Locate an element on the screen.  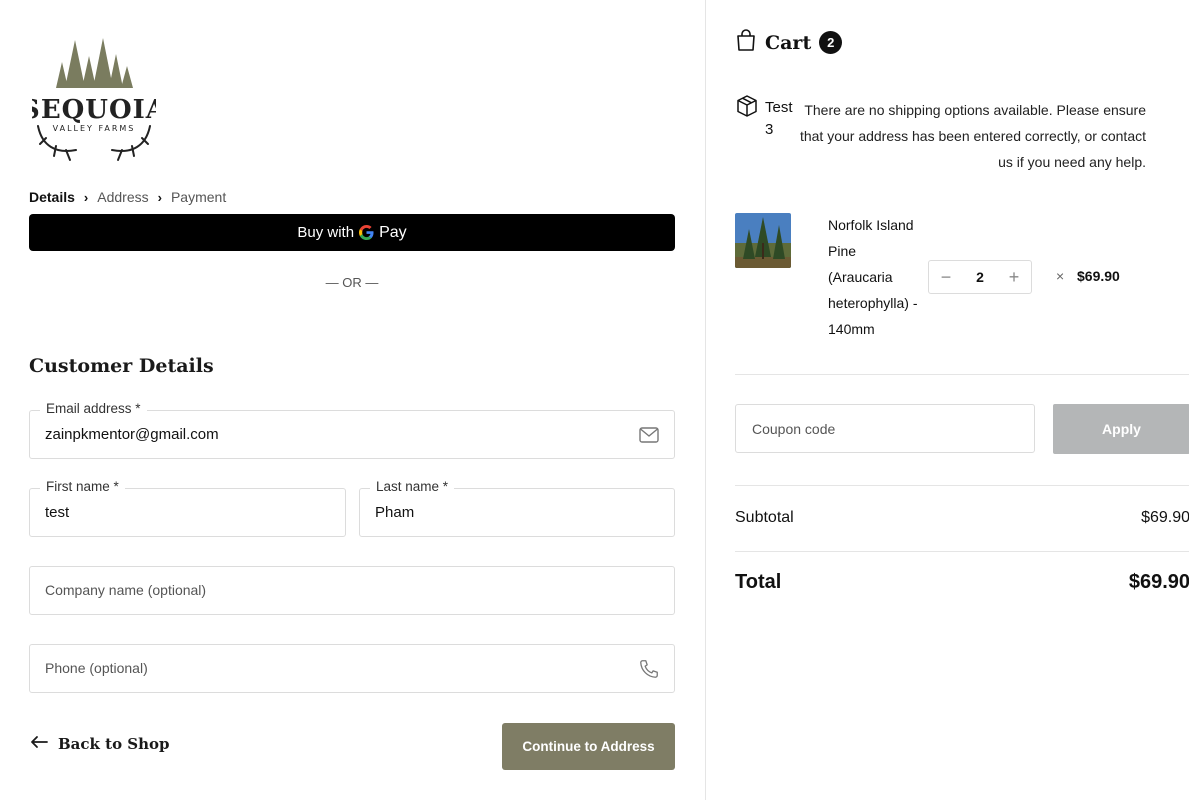
email-field: Email address * is located at coordinates (352, 430).